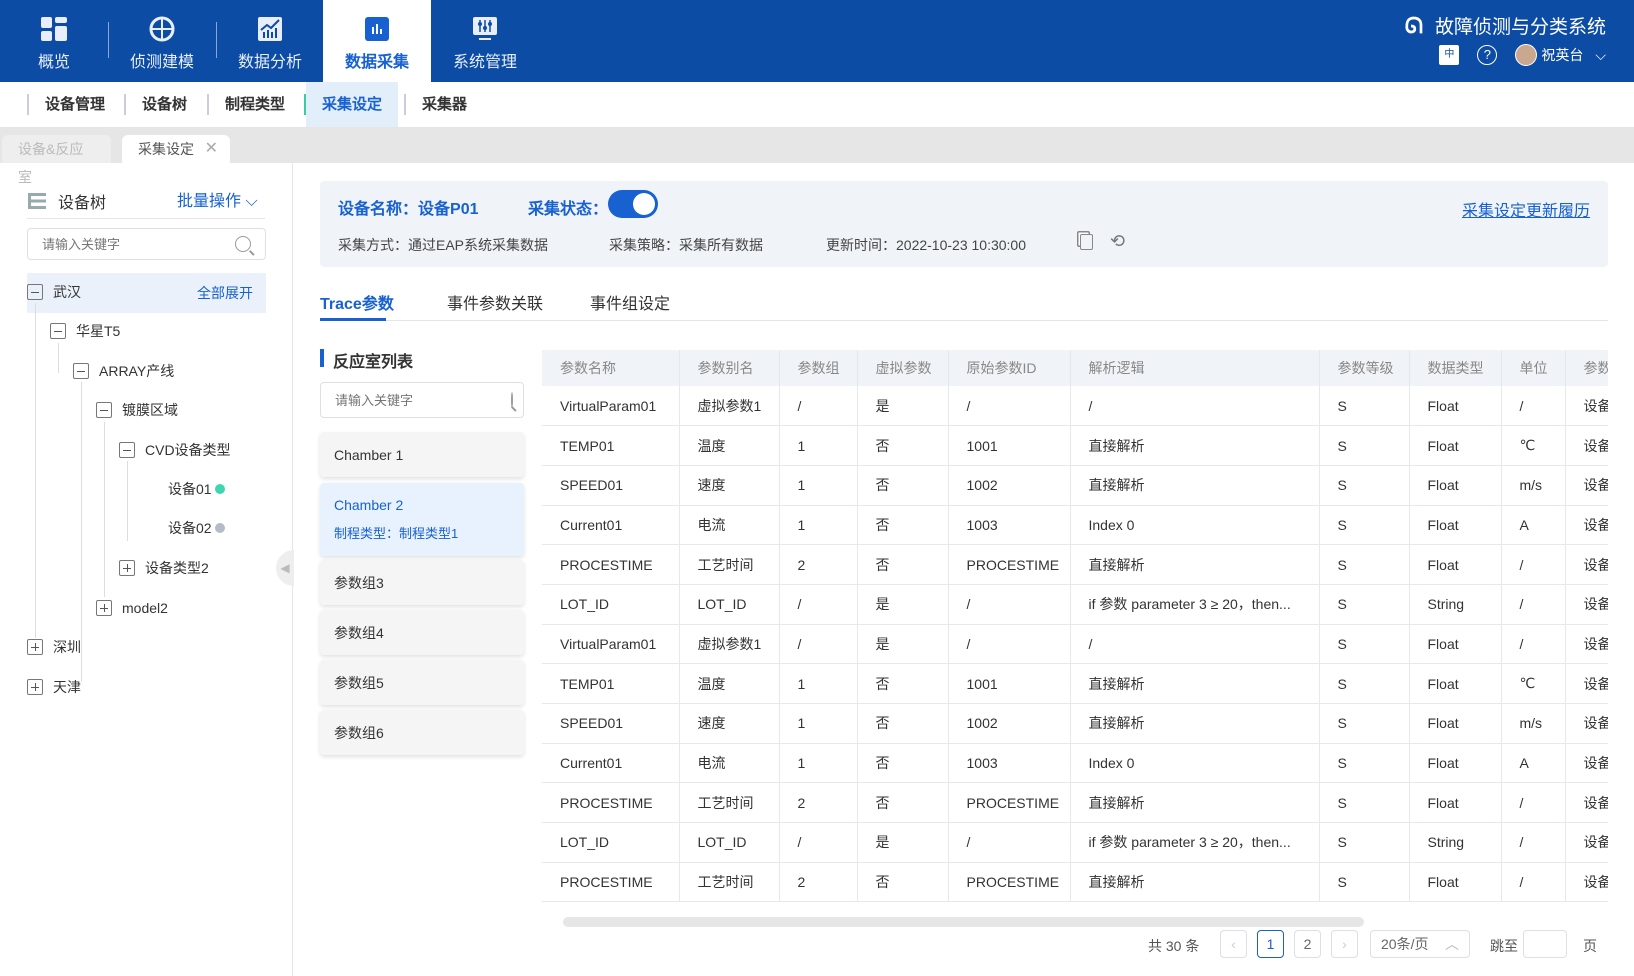 Image resolution: width=1634 pixels, height=976 pixels. Describe the element at coordinates (1344, 944) in the screenshot. I see `next-page-button: ›` at that location.